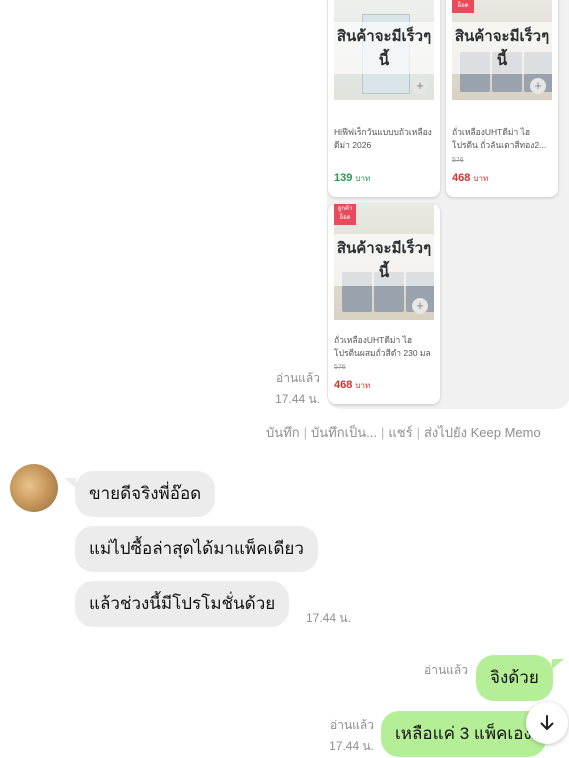 The height and width of the screenshot is (758, 569). What do you see at coordinates (352, 178) in the screenshot?
I see `product-price: 139 บาท` at bounding box center [352, 178].